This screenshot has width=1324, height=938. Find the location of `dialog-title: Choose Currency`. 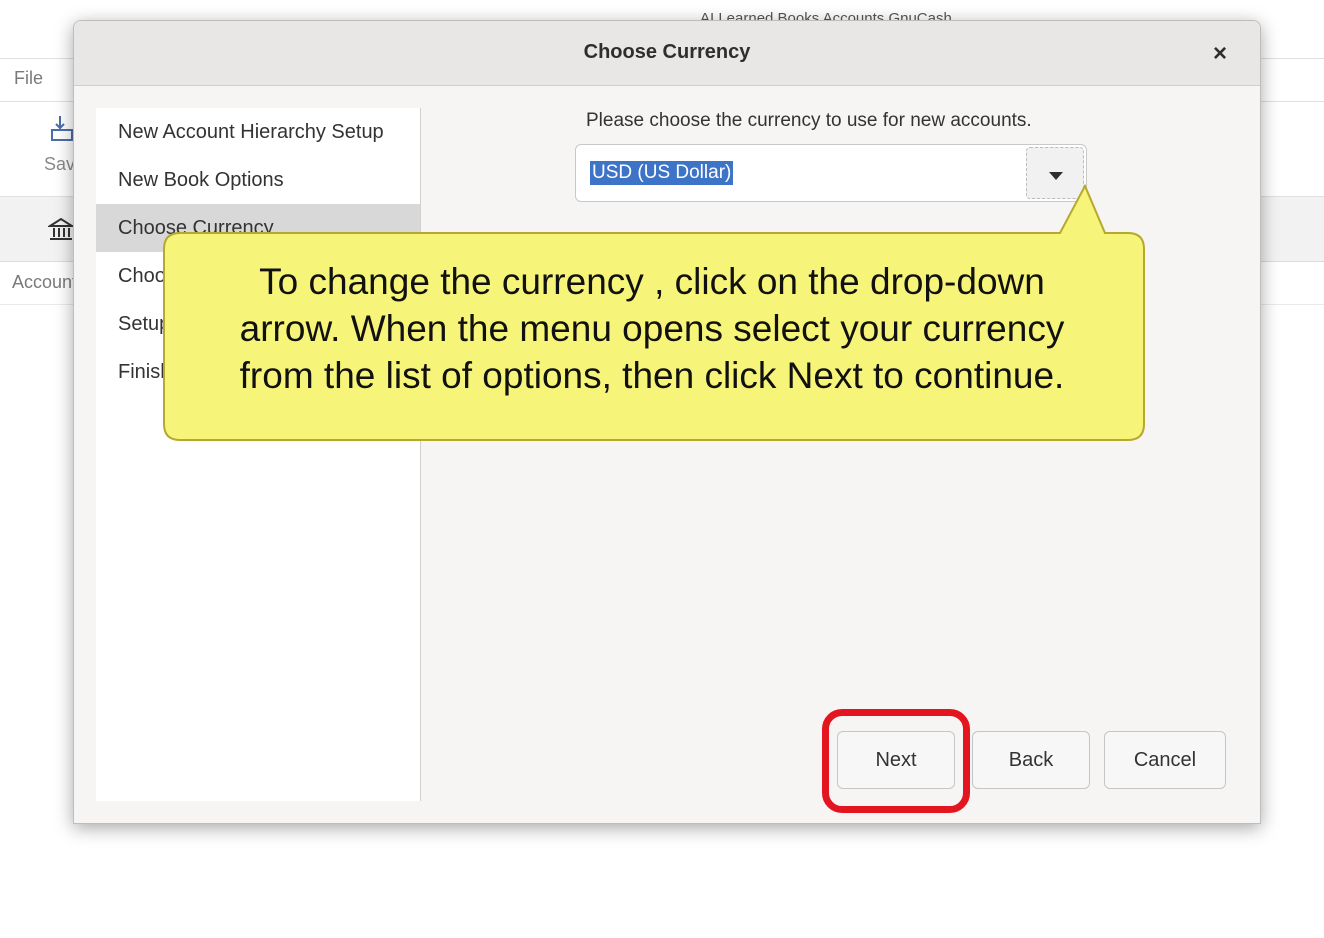

dialog-title: Choose Currency is located at coordinates (667, 52).